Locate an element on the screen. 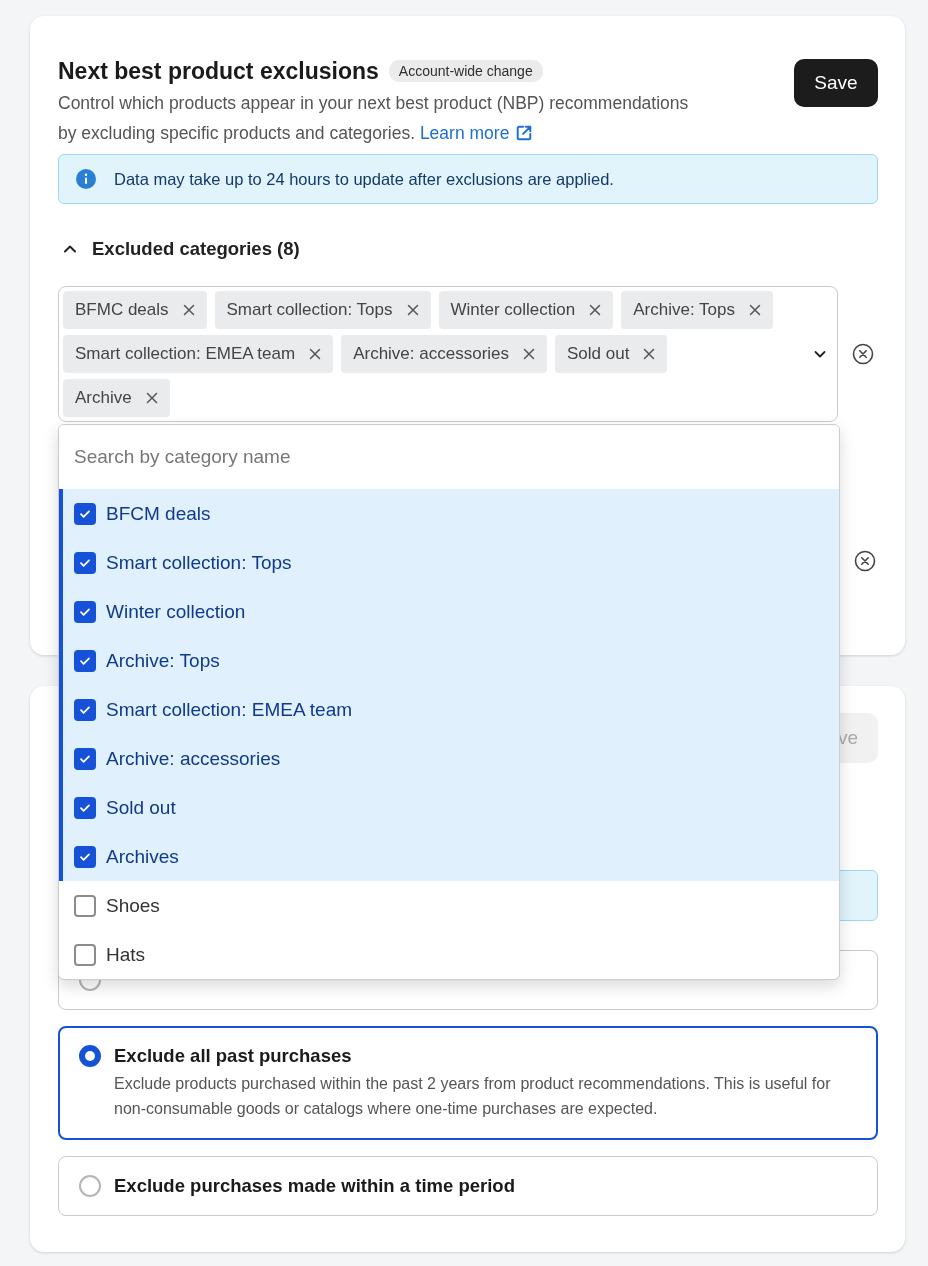 This screenshot has height=1266, width=928. save-button: Save is located at coordinates (836, 83).